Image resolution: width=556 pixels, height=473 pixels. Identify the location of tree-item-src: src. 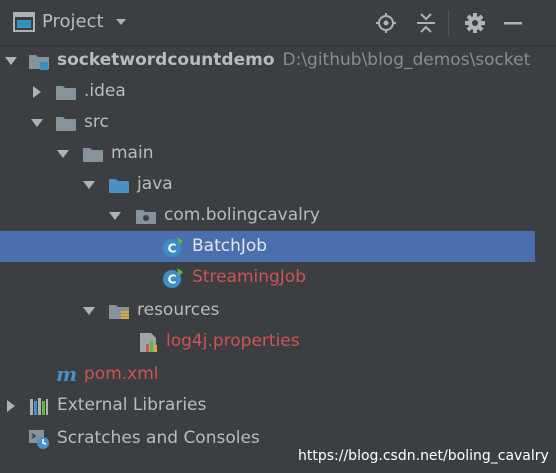
(278, 122).